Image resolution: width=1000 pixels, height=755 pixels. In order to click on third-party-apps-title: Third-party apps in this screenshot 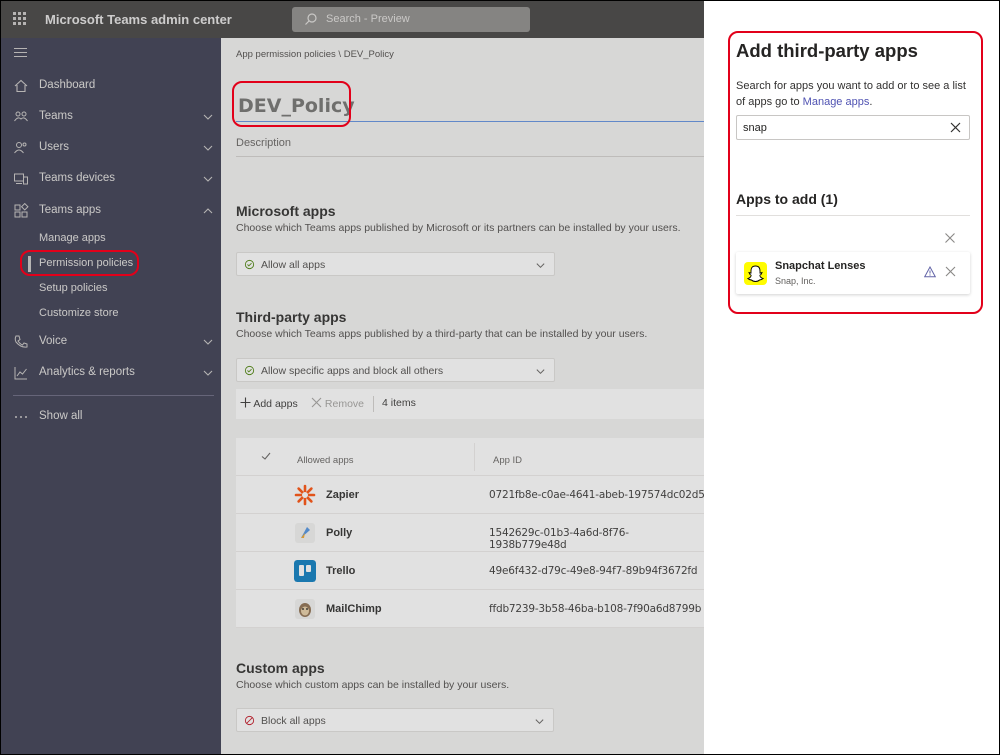, I will do `click(291, 317)`.